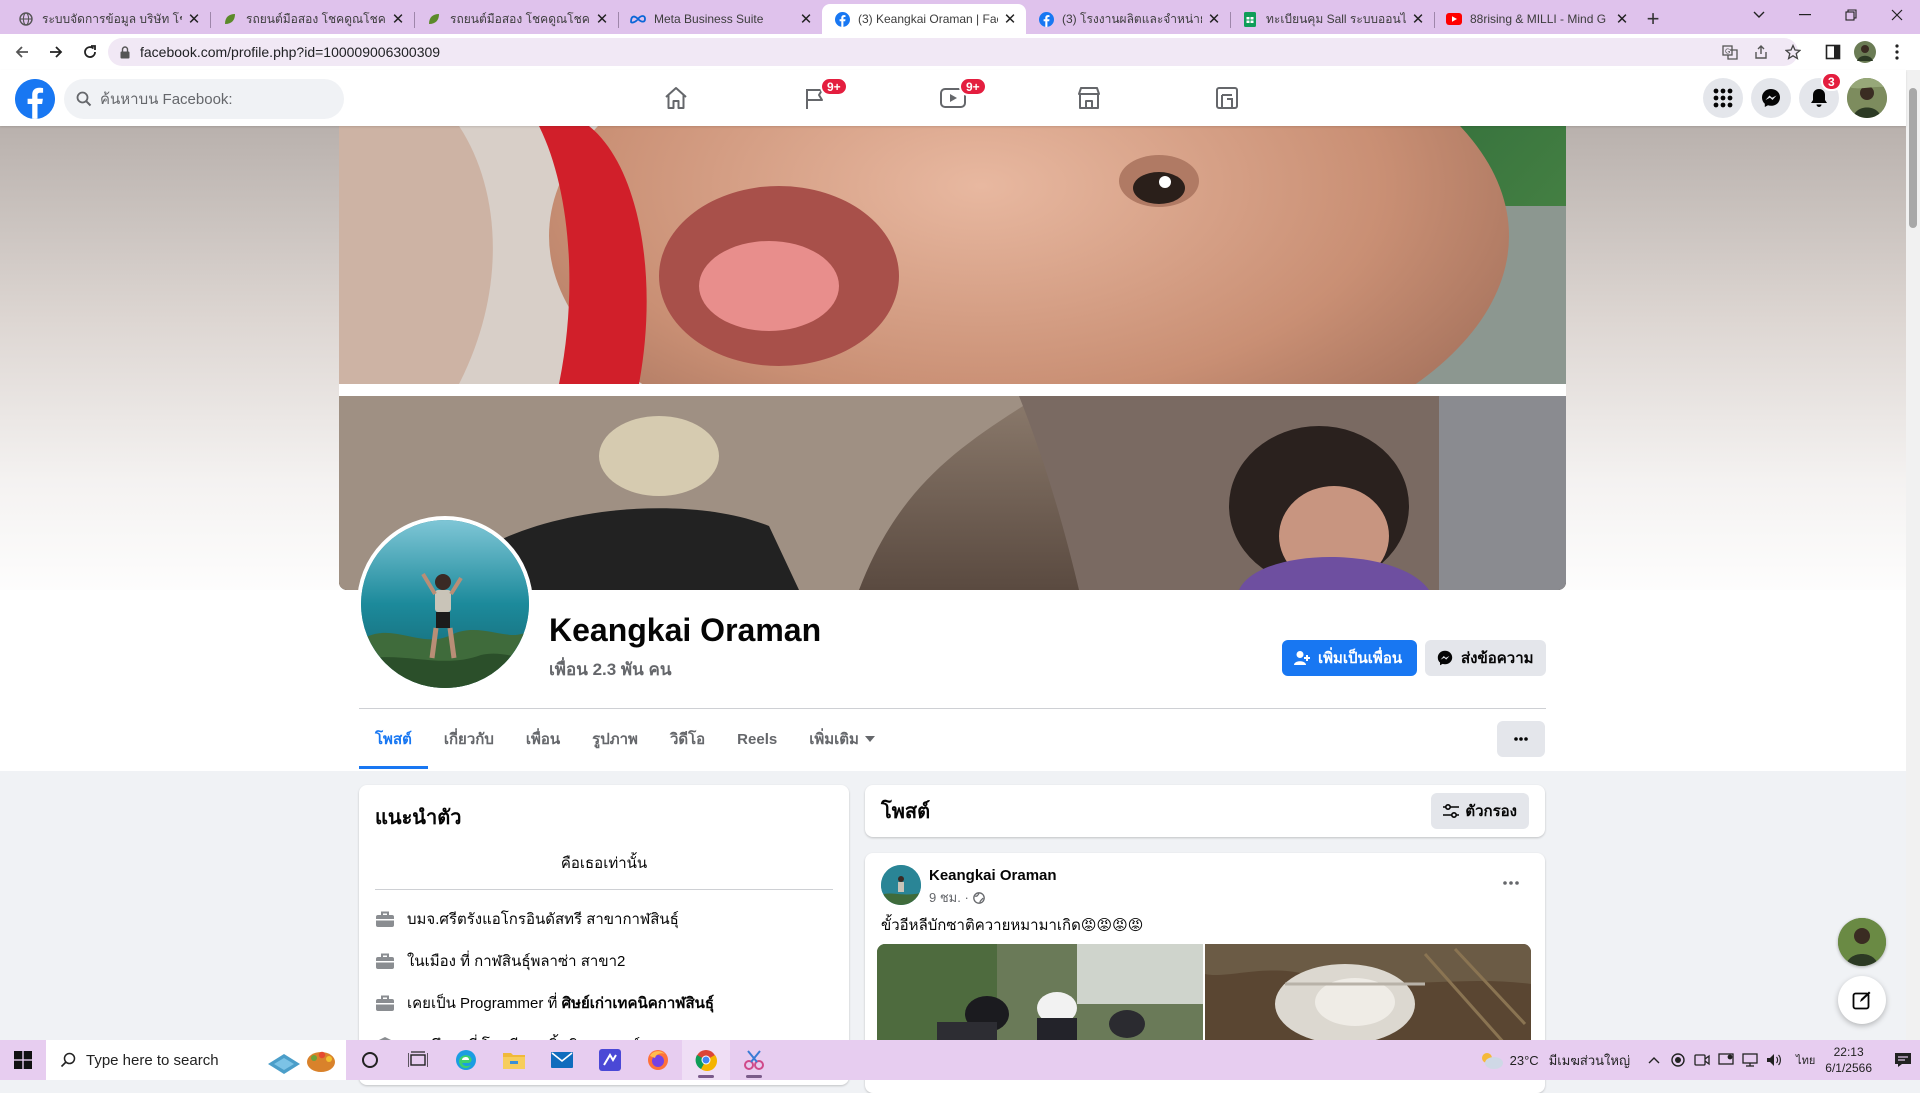 This screenshot has width=1920, height=1093. I want to click on browser-tab: ระบบจัดการข้อมูล บริษัท โชคดูเ ✕, so click(108, 19).